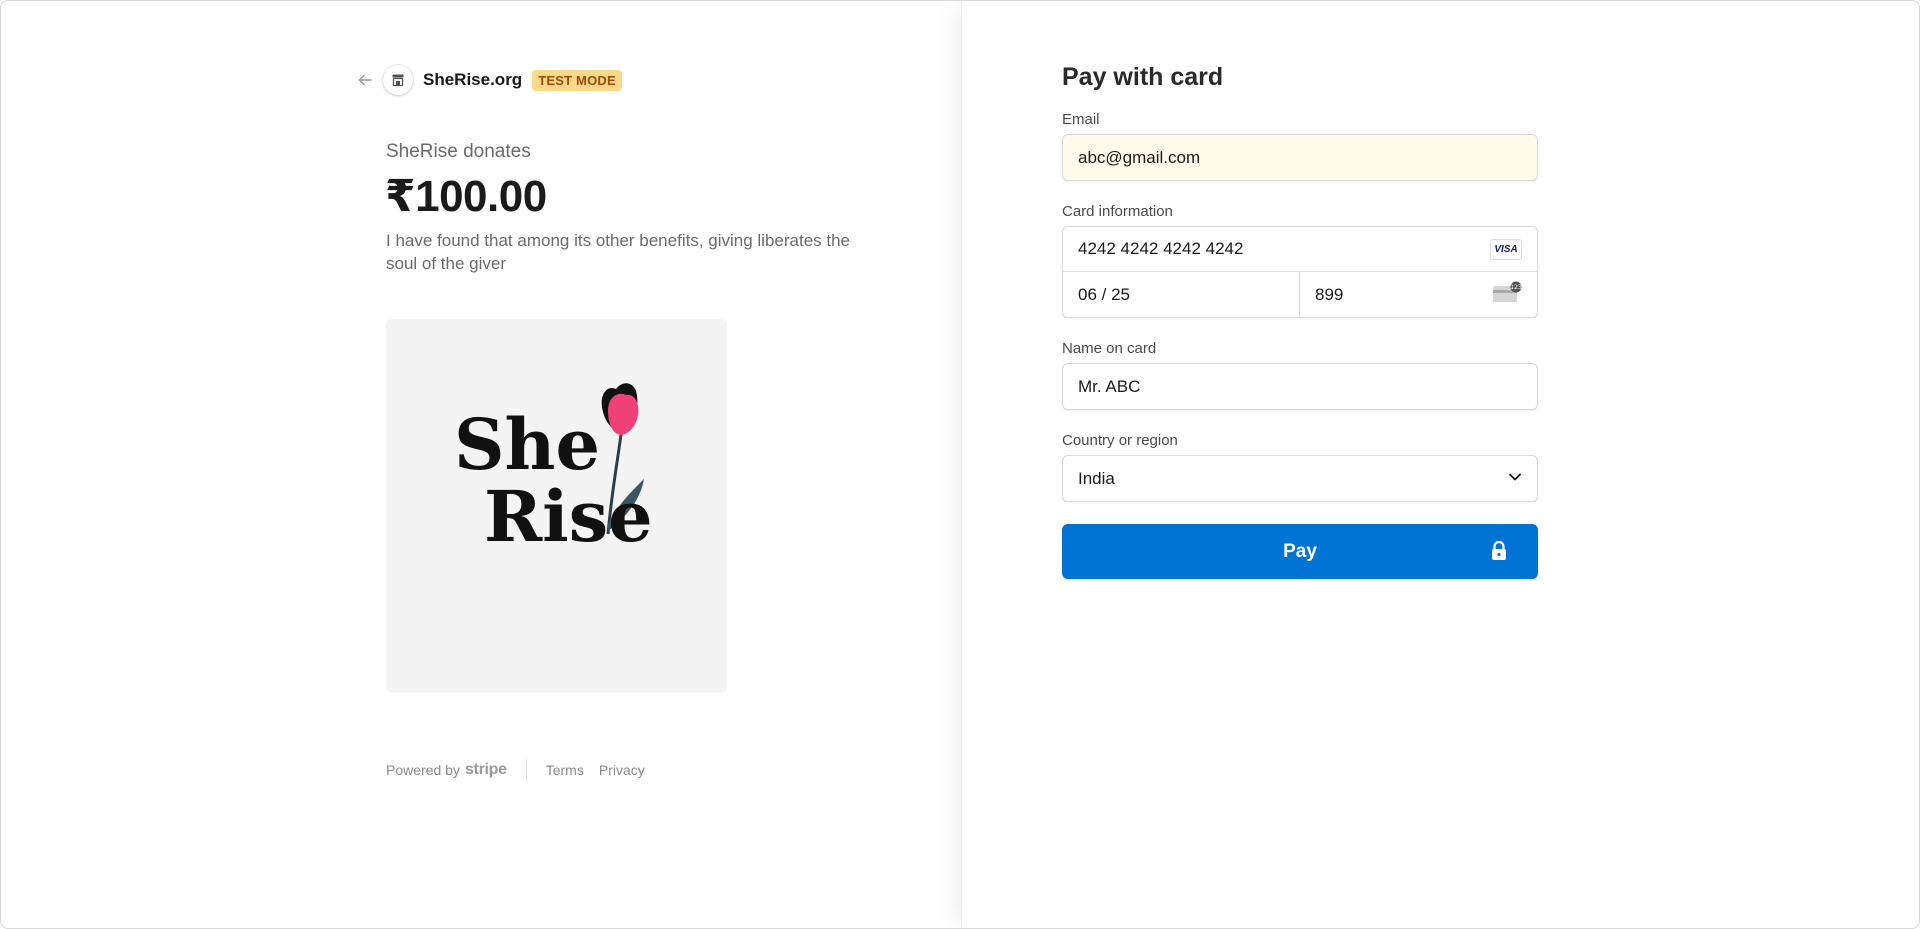 This screenshot has width=1920, height=929. I want to click on pay-label: Pay, so click(1300, 551).